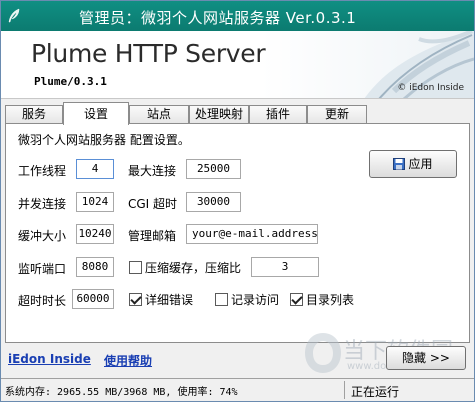  Describe the element at coordinates (193, 268) in the screenshot. I see `compress-cache-label: 压缩缓存，压缩比` at that location.